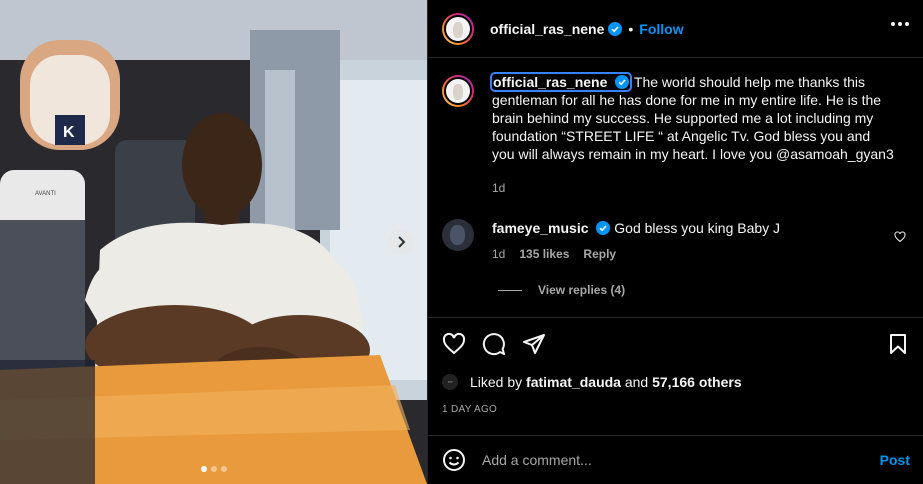 This screenshot has width=923, height=484. I want to click on next-slide-button, so click(401, 242).